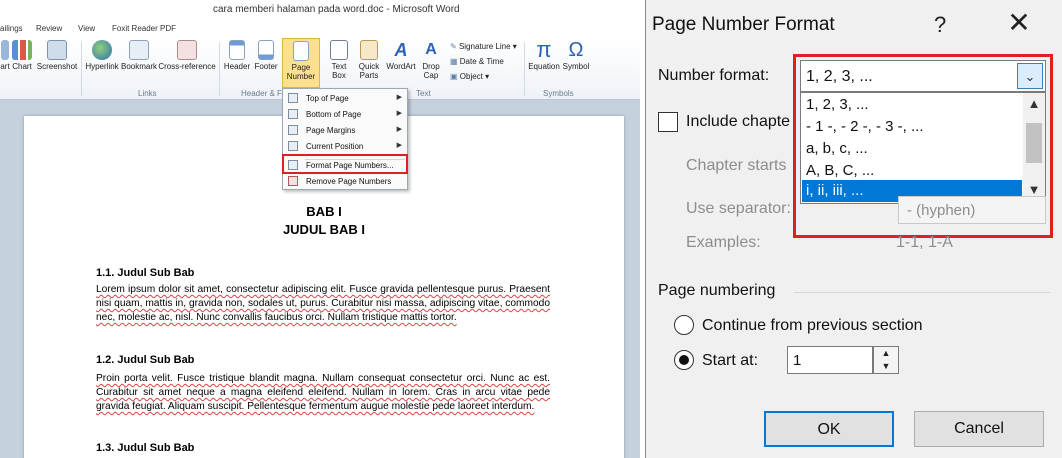 The height and width of the screenshot is (458, 1062). What do you see at coordinates (301, 63) in the screenshot?
I see `page-number-button: Page Number` at bounding box center [301, 63].